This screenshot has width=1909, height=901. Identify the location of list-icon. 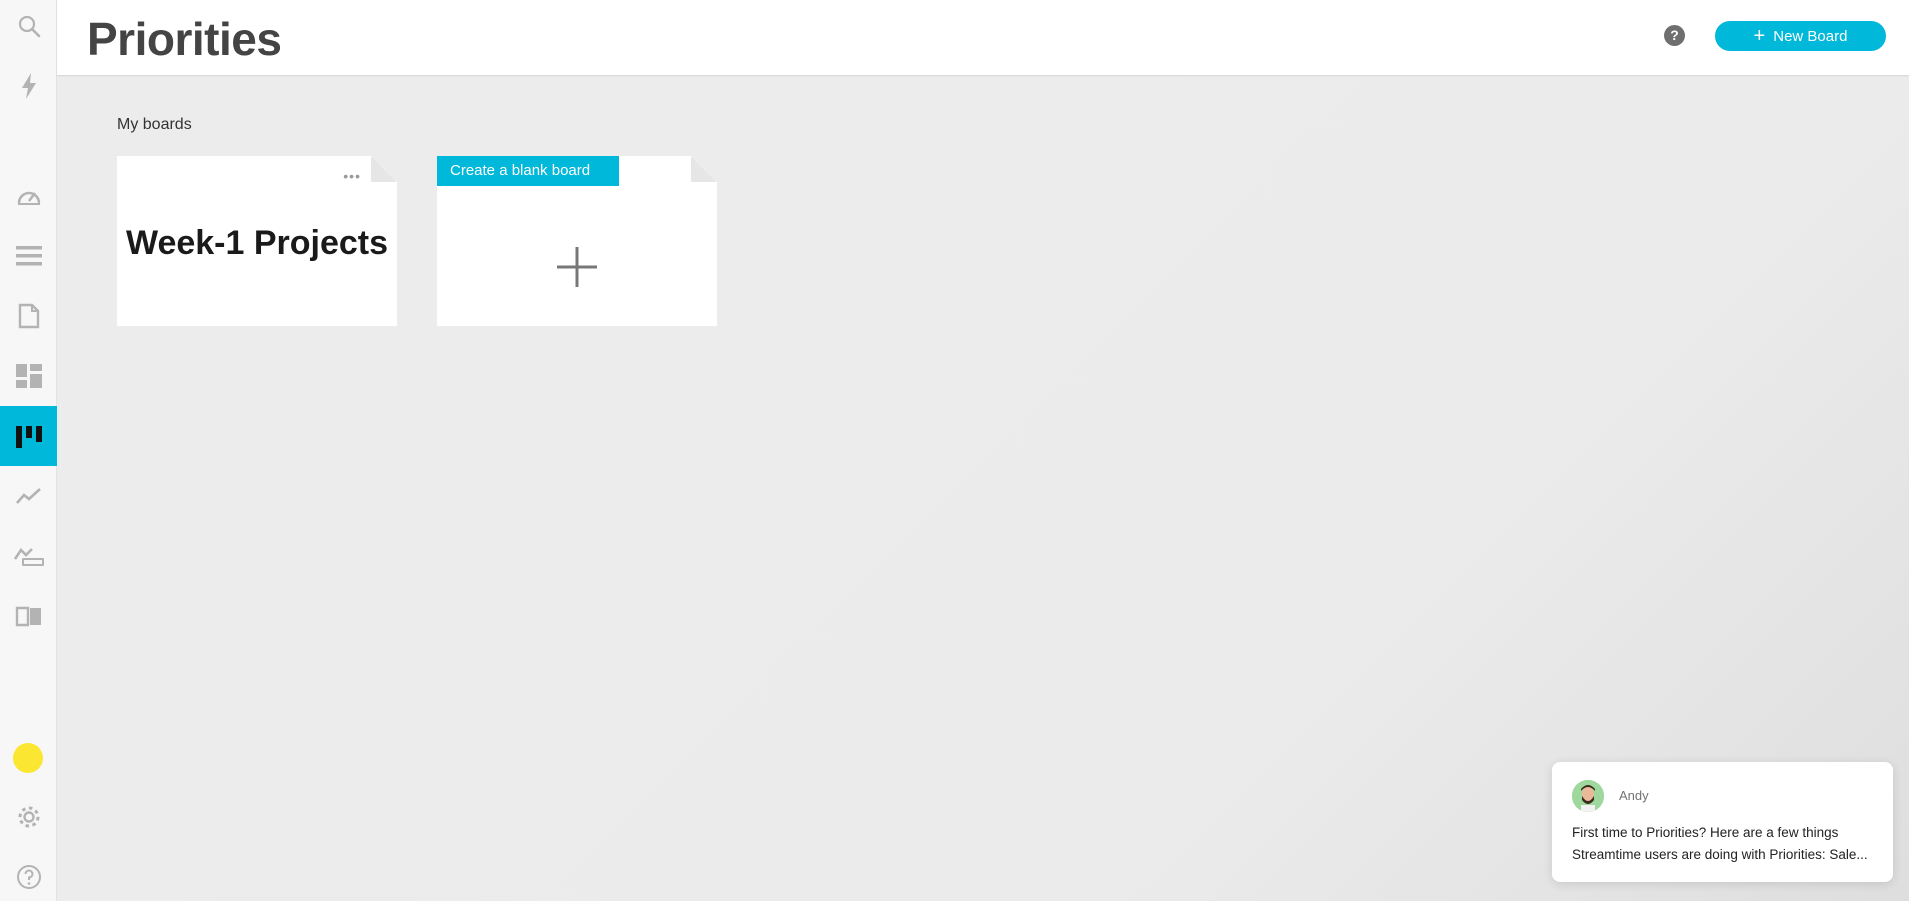
(28, 256).